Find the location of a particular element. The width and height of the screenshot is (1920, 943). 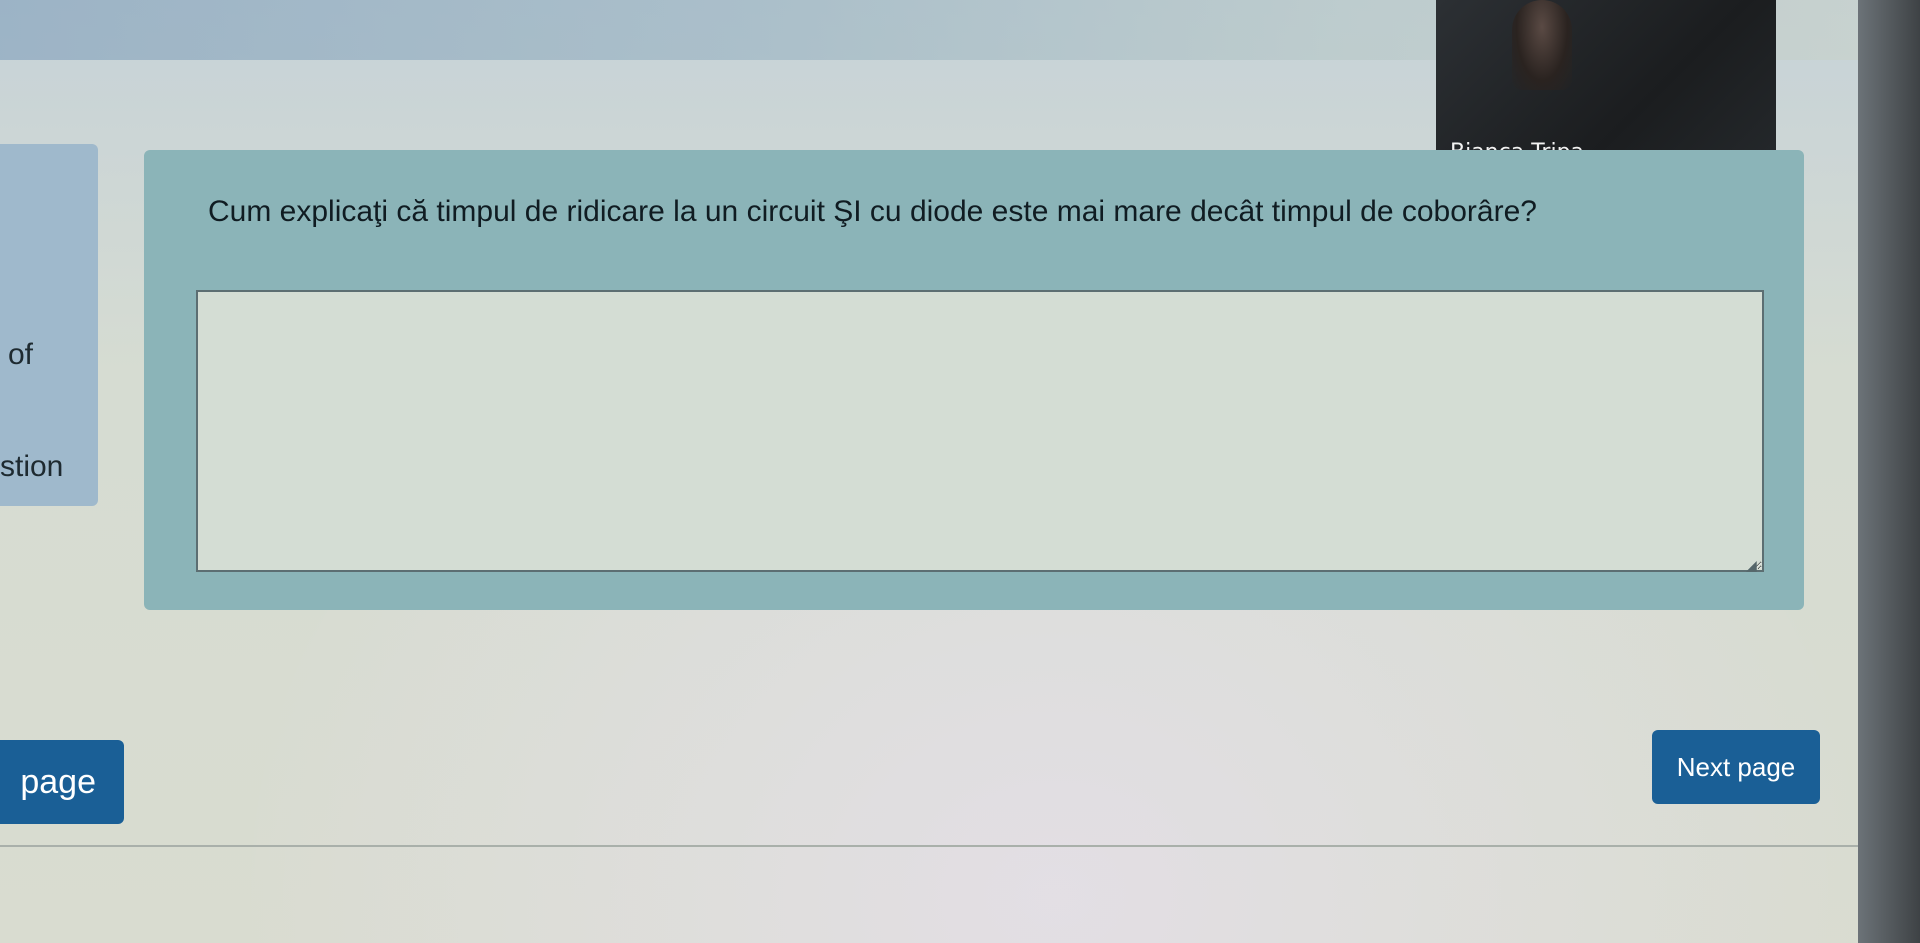

screen-bezel is located at coordinates (1889, 471).